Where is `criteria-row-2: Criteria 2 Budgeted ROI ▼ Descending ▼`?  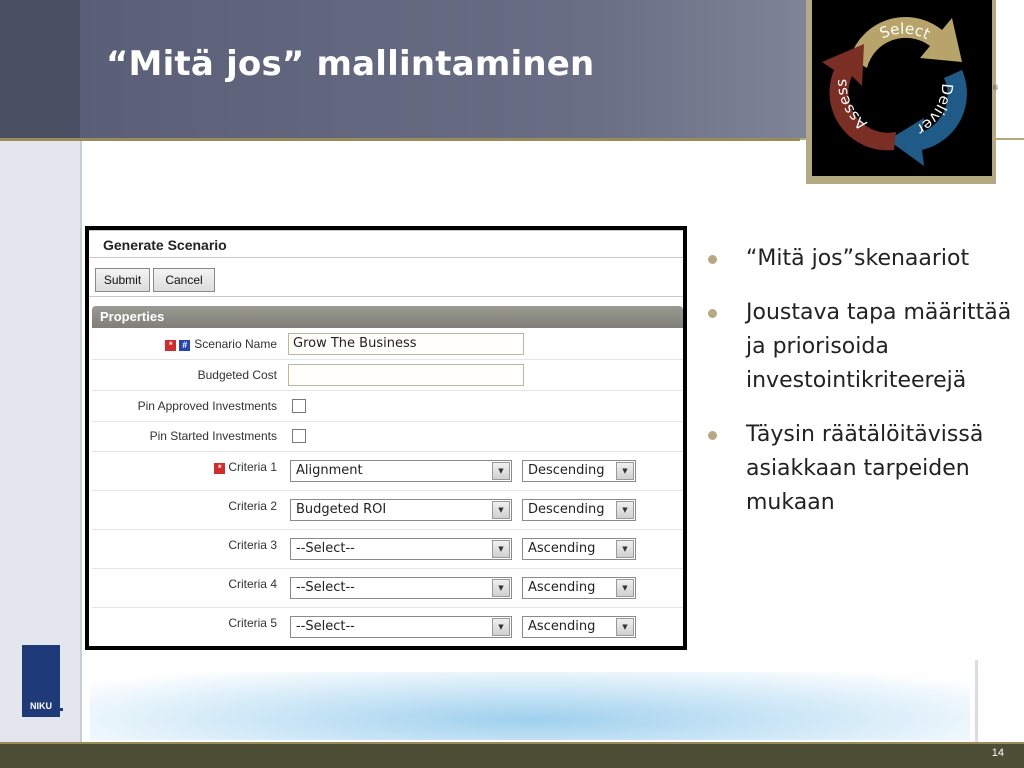 criteria-row-2: Criteria 2 Budgeted ROI ▼ Descending ▼ is located at coordinates (387, 510).